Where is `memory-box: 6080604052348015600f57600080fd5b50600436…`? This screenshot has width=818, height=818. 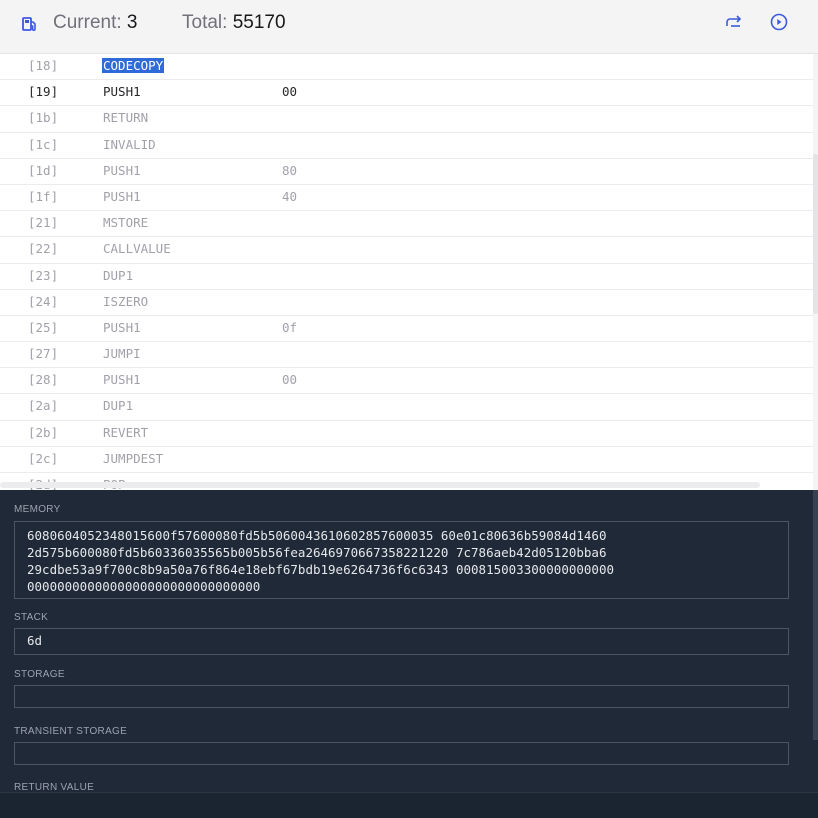 memory-box: 6080604052348015600f57600080fd5b50600436… is located at coordinates (401, 560).